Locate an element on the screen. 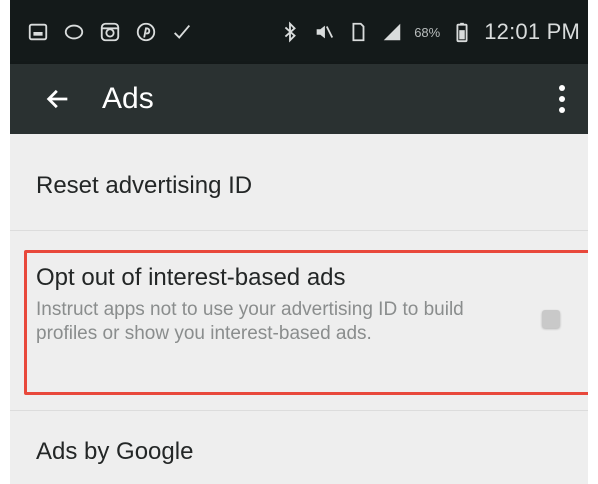 The width and height of the screenshot is (598, 484). system-status-icons: 68% 12:01 PM is located at coordinates (433, 32).